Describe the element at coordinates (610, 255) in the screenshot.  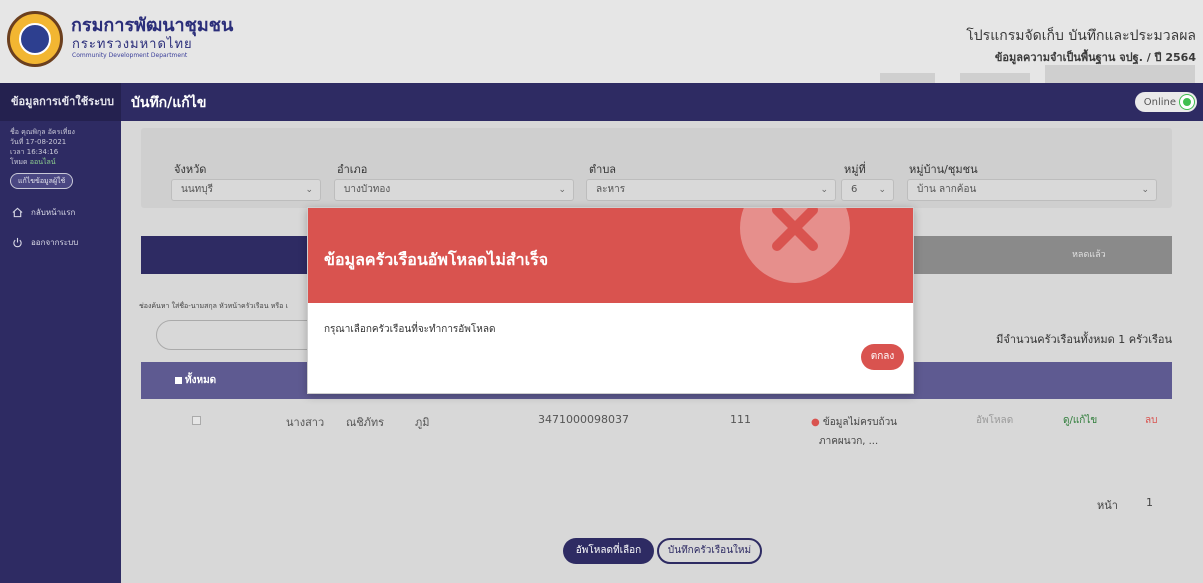
I see `modal-header: ข้อมูลครัวเรือนอัพโหลดไม่สำเร็จ` at that location.